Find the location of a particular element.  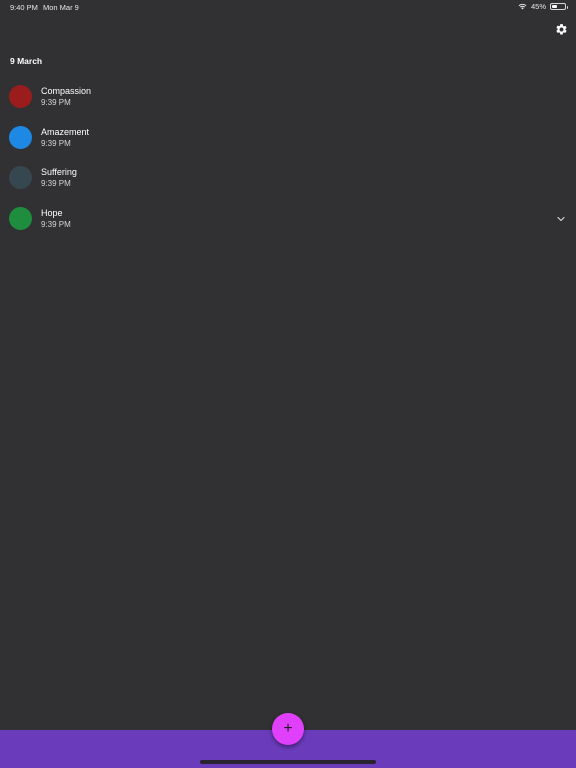

list-item-amazement: Amazement 9:39 PM is located at coordinates (288, 143).